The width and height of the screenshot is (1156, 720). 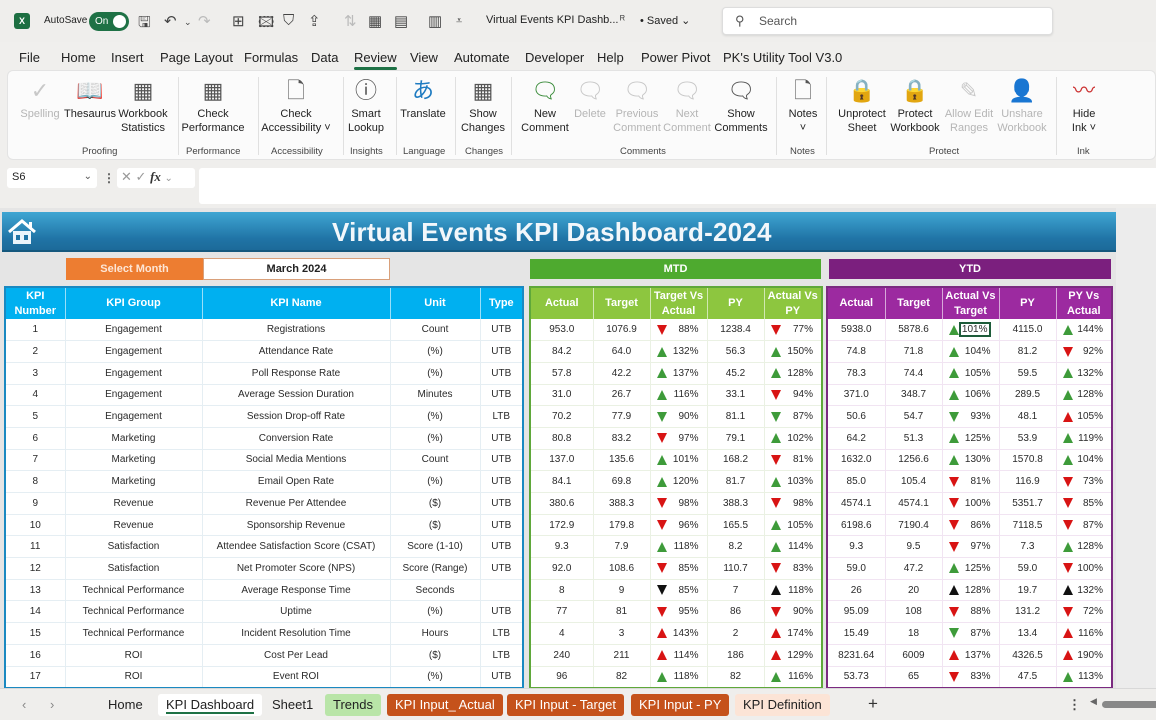 I want to click on mtd-actual-vs-py: 129%, so click(x=793, y=655).